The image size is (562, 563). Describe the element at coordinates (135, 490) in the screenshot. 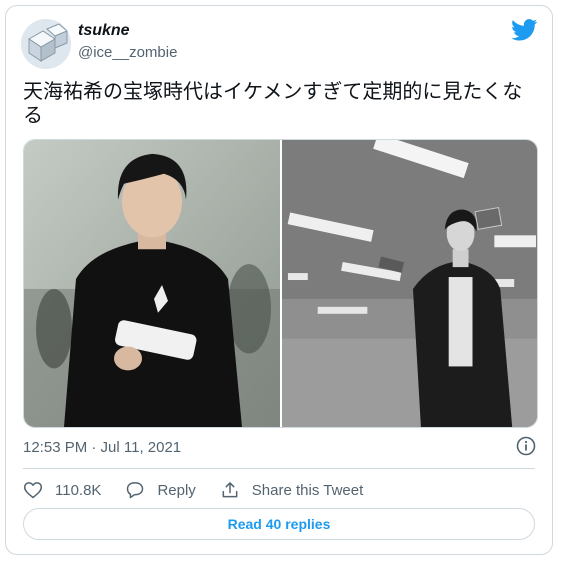

I see `reply-bubble-icon` at that location.